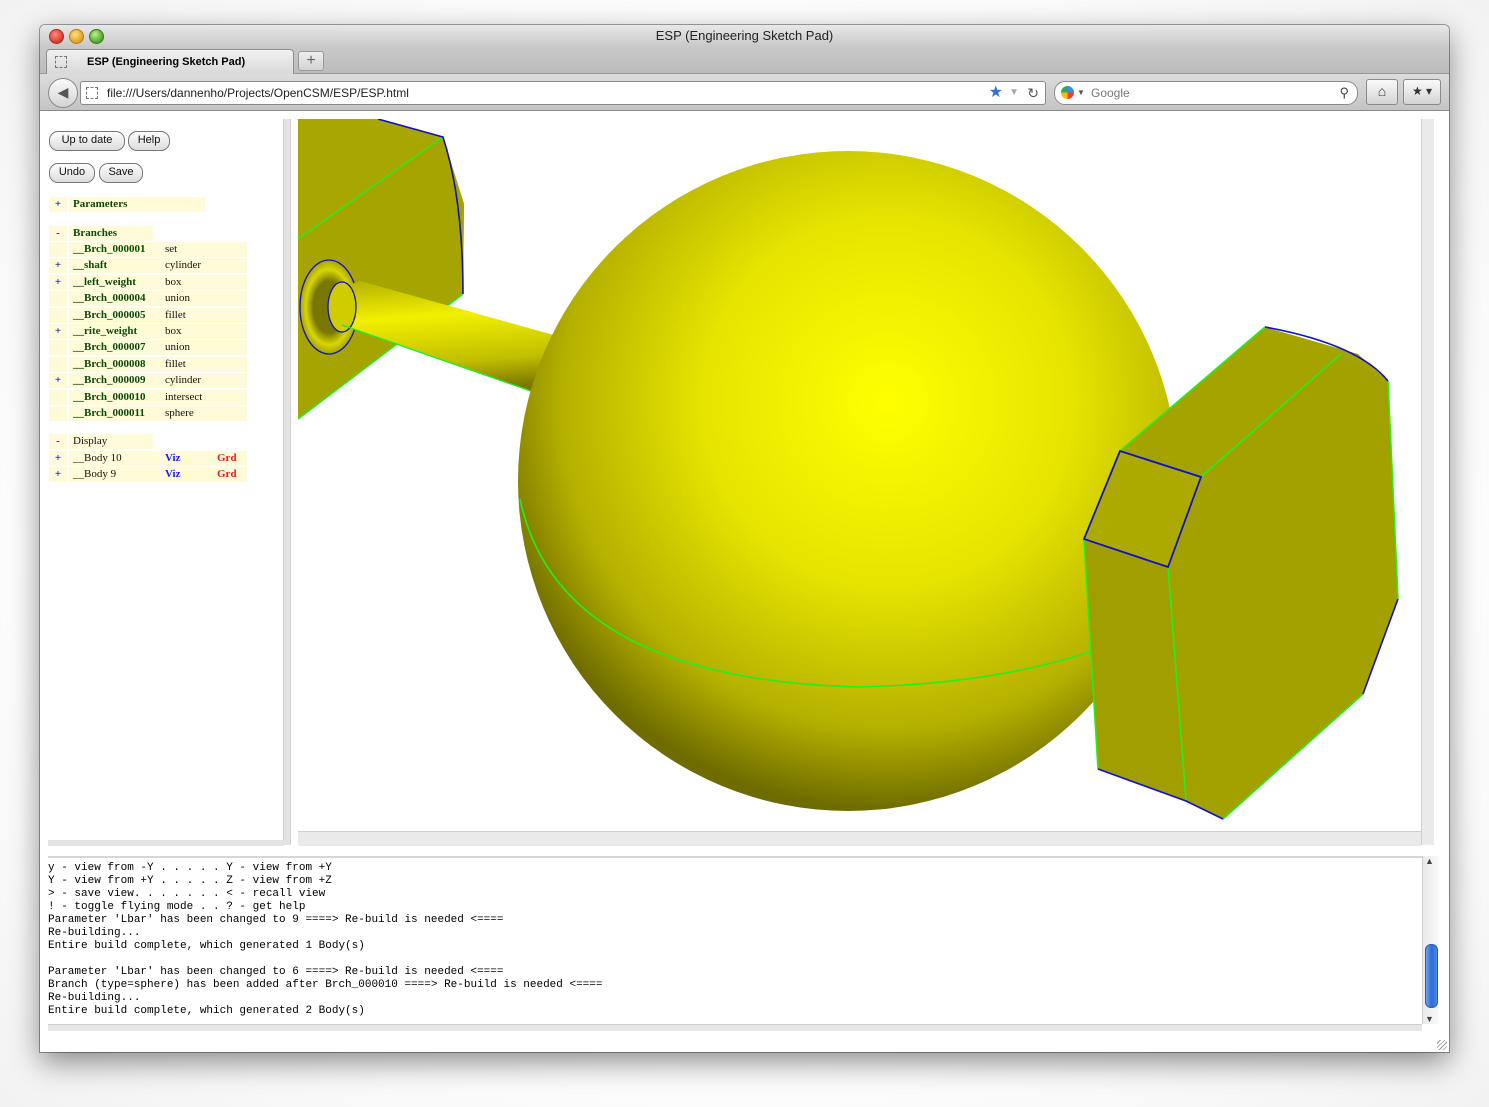  What do you see at coordinates (1344, 93) in the screenshot?
I see `search-icon: ⚲` at bounding box center [1344, 93].